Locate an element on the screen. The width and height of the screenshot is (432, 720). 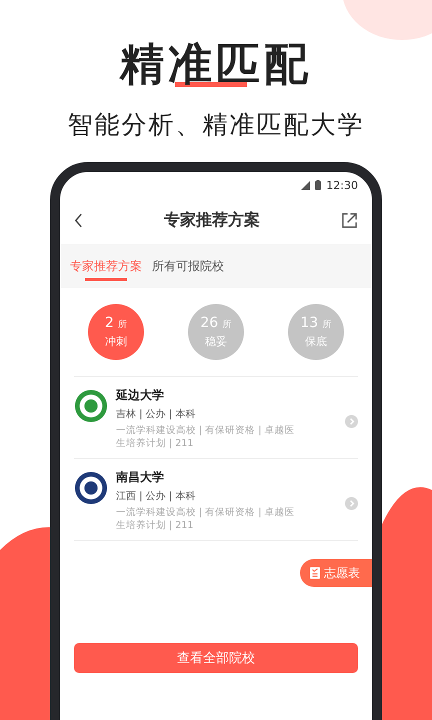
checklist-icon is located at coordinates (315, 573).